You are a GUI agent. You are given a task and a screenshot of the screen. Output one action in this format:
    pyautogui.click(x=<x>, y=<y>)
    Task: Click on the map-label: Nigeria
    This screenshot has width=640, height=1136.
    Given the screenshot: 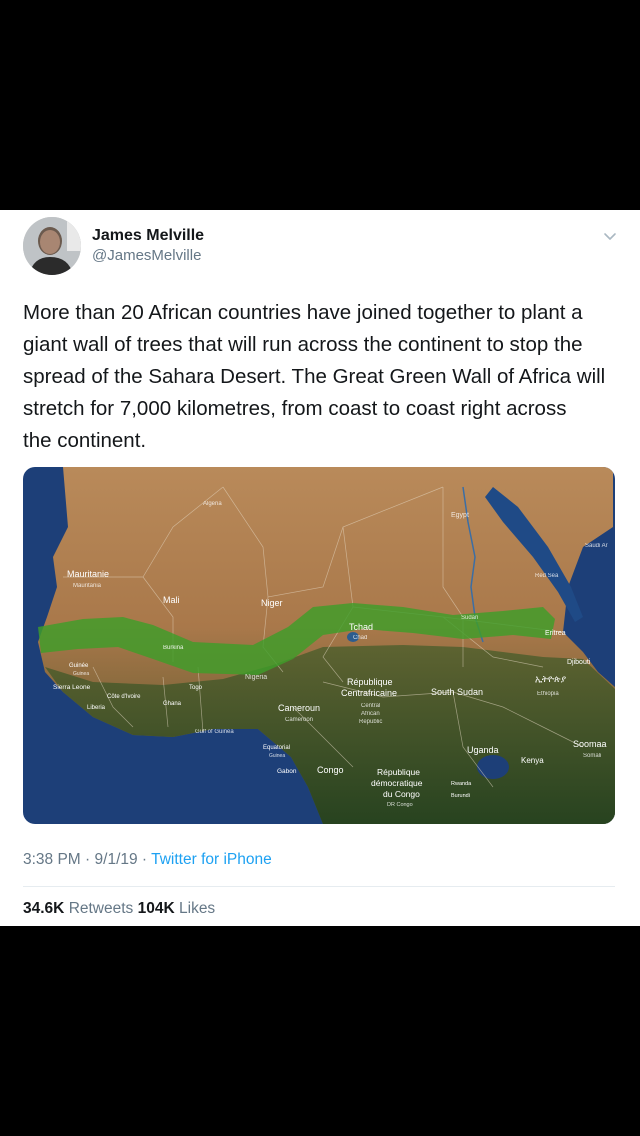 What is the action you would take?
    pyautogui.click(x=256, y=677)
    